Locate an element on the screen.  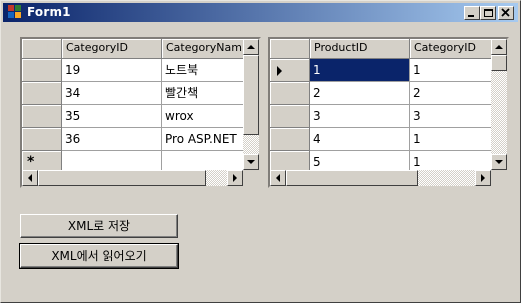
load-xml-button: XML에서 읽어오기 is located at coordinates (99, 256).